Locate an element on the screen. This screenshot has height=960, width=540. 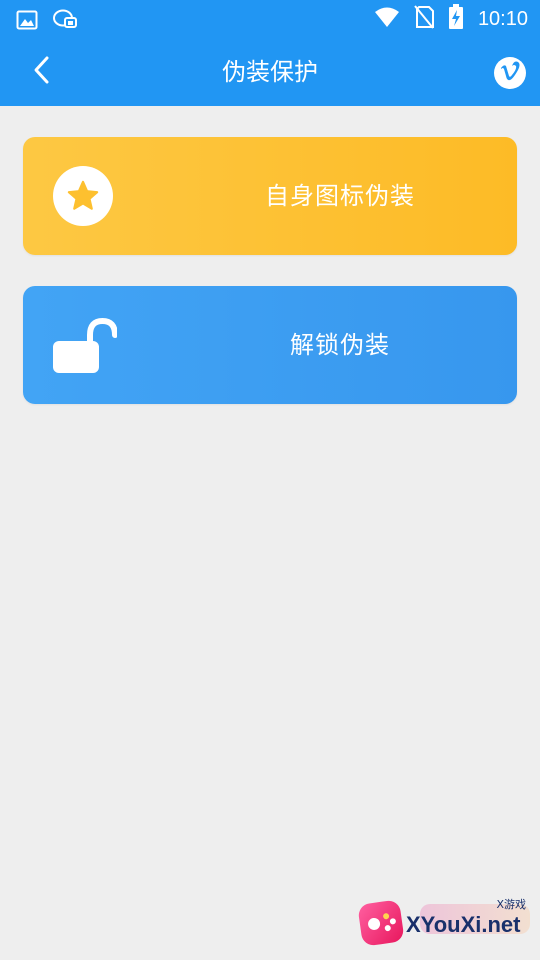
watermark: X游戏 XYouXi.net is located at coordinates (444, 924).